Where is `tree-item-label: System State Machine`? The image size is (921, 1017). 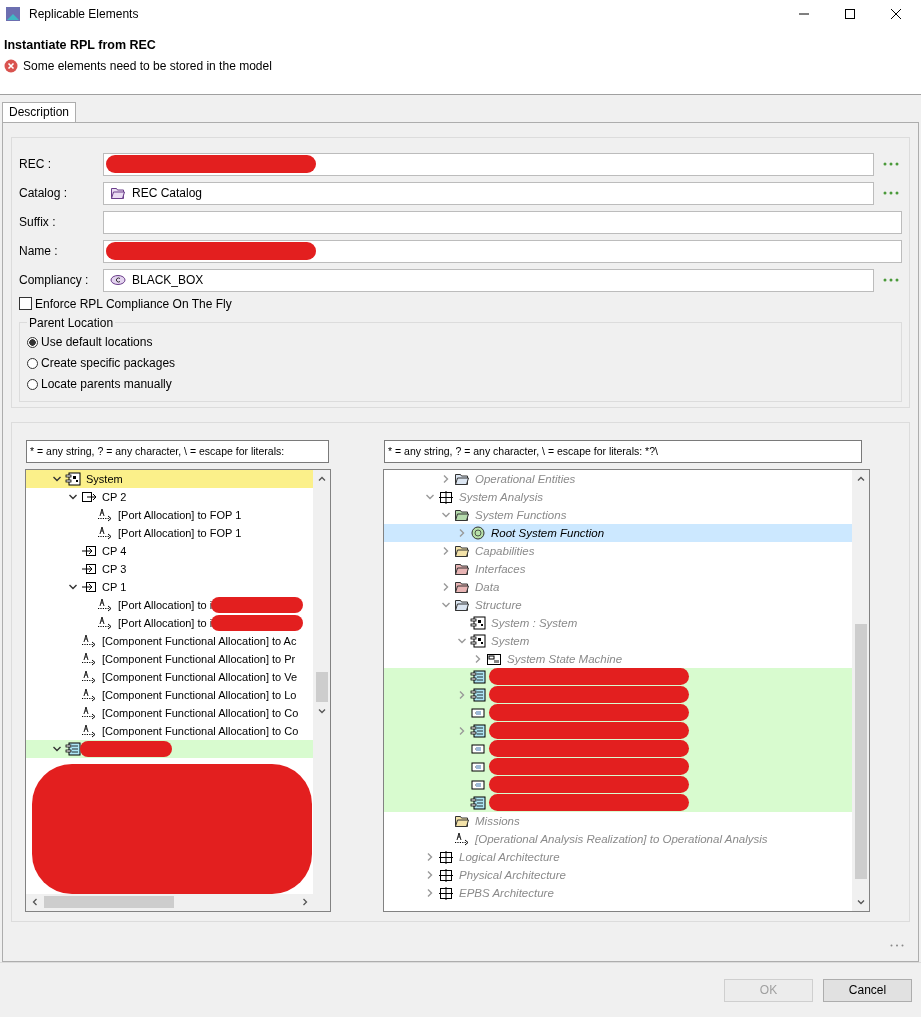 tree-item-label: System State Machine is located at coordinates (565, 658).